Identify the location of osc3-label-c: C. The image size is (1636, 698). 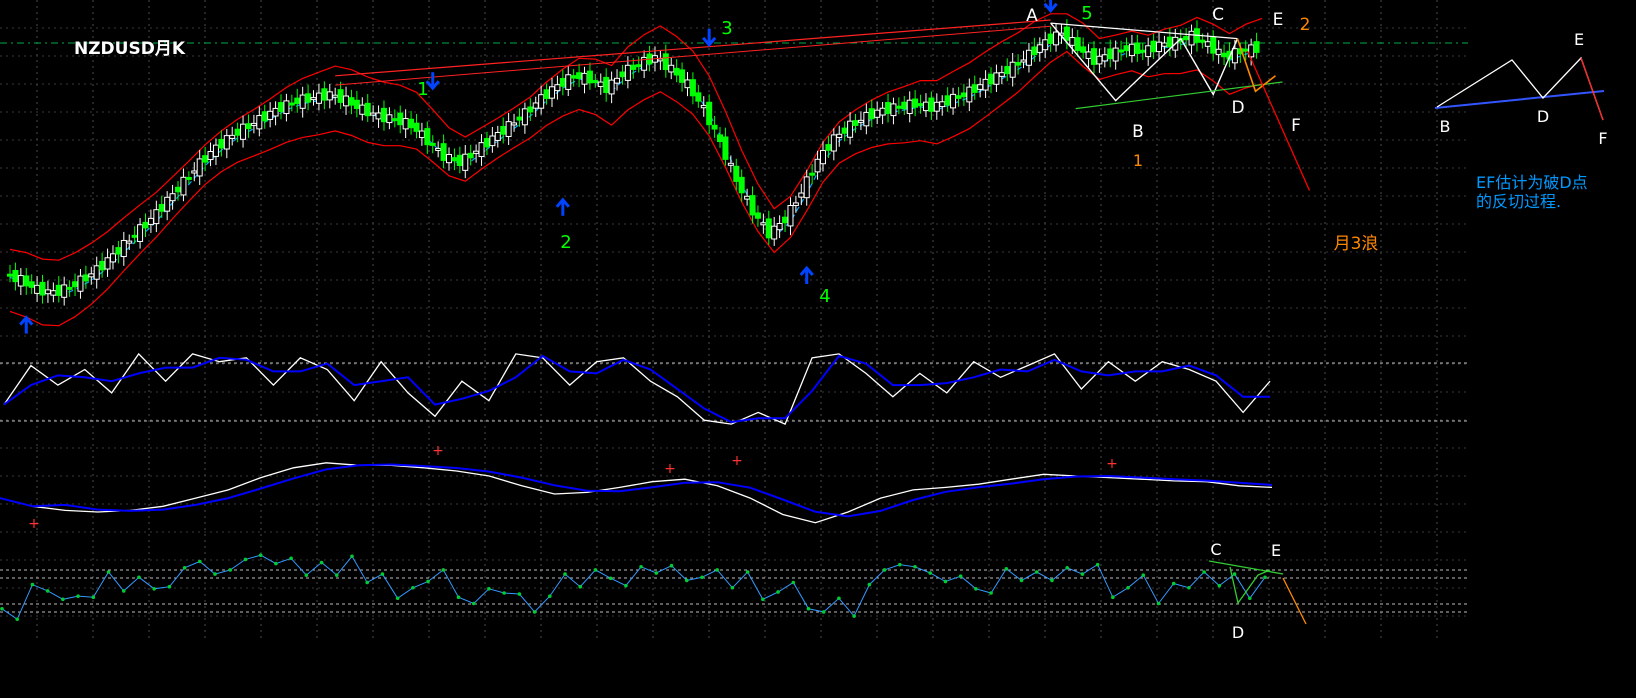
(1215, 549).